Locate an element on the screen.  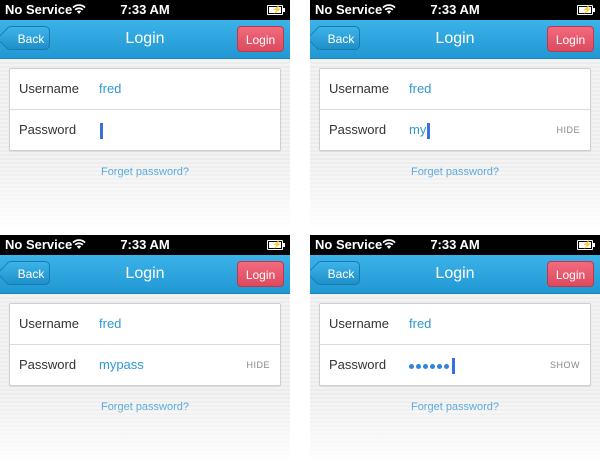
login-form: Username fred Password SHOW is located at coordinates (455, 344).